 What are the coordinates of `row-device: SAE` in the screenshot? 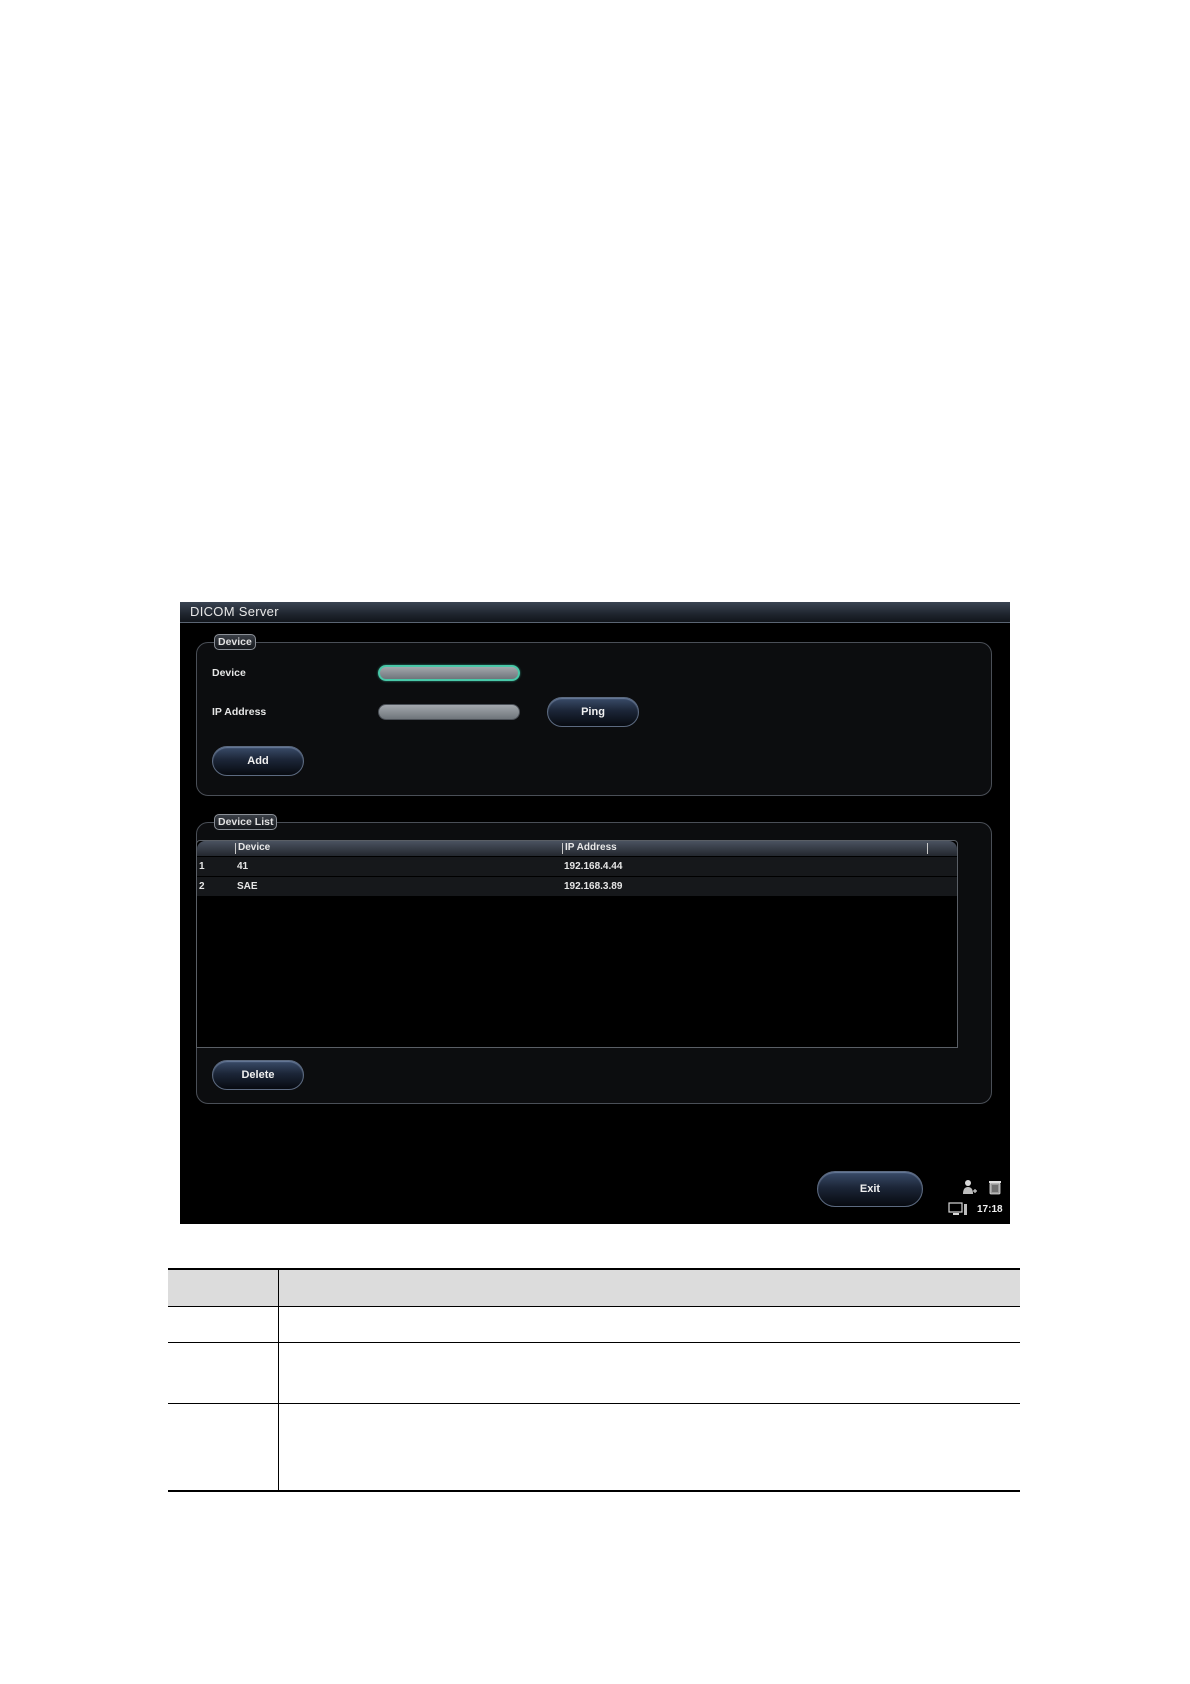 It's located at (247, 886).